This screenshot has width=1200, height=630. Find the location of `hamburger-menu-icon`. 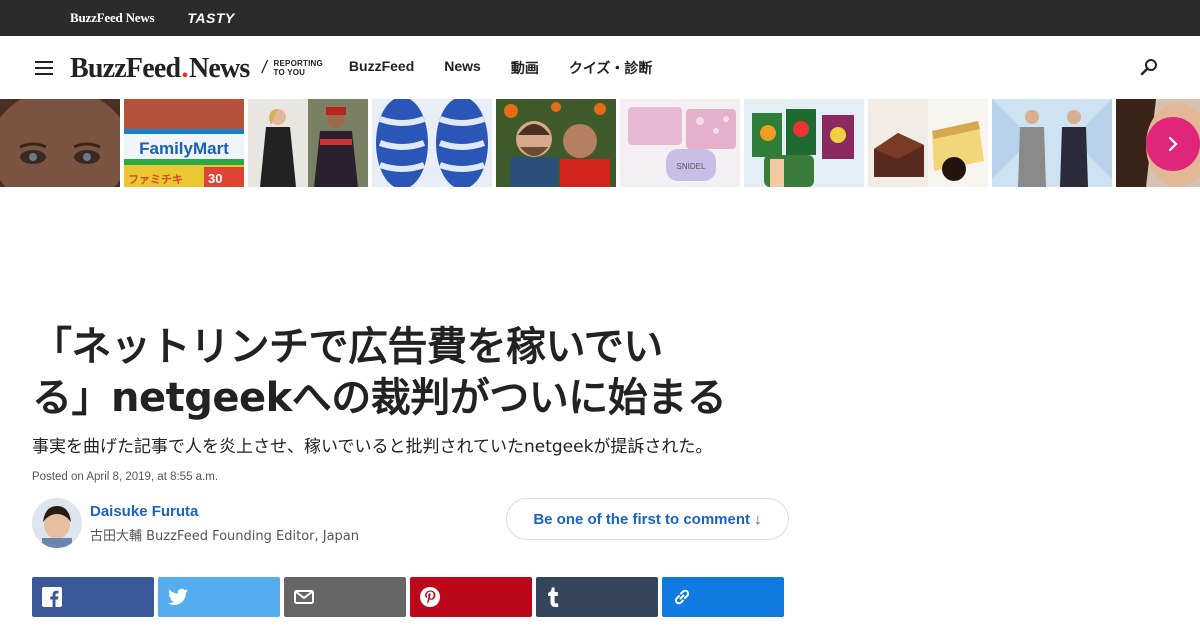

hamburger-menu-icon is located at coordinates (44, 67).